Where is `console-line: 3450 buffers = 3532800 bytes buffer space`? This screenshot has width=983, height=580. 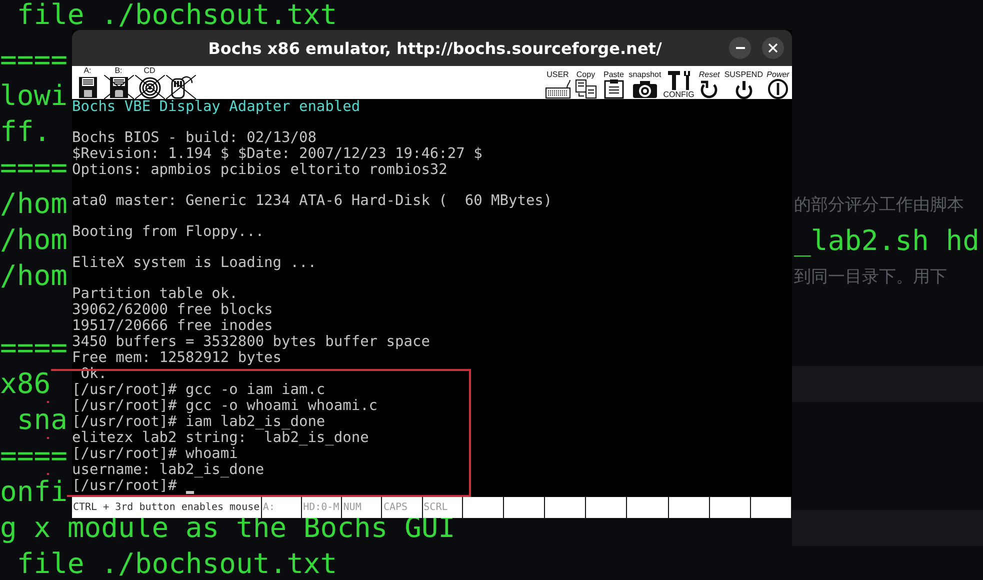 console-line: 3450 buffers = 3532800 bytes buffer space is located at coordinates (251, 342).